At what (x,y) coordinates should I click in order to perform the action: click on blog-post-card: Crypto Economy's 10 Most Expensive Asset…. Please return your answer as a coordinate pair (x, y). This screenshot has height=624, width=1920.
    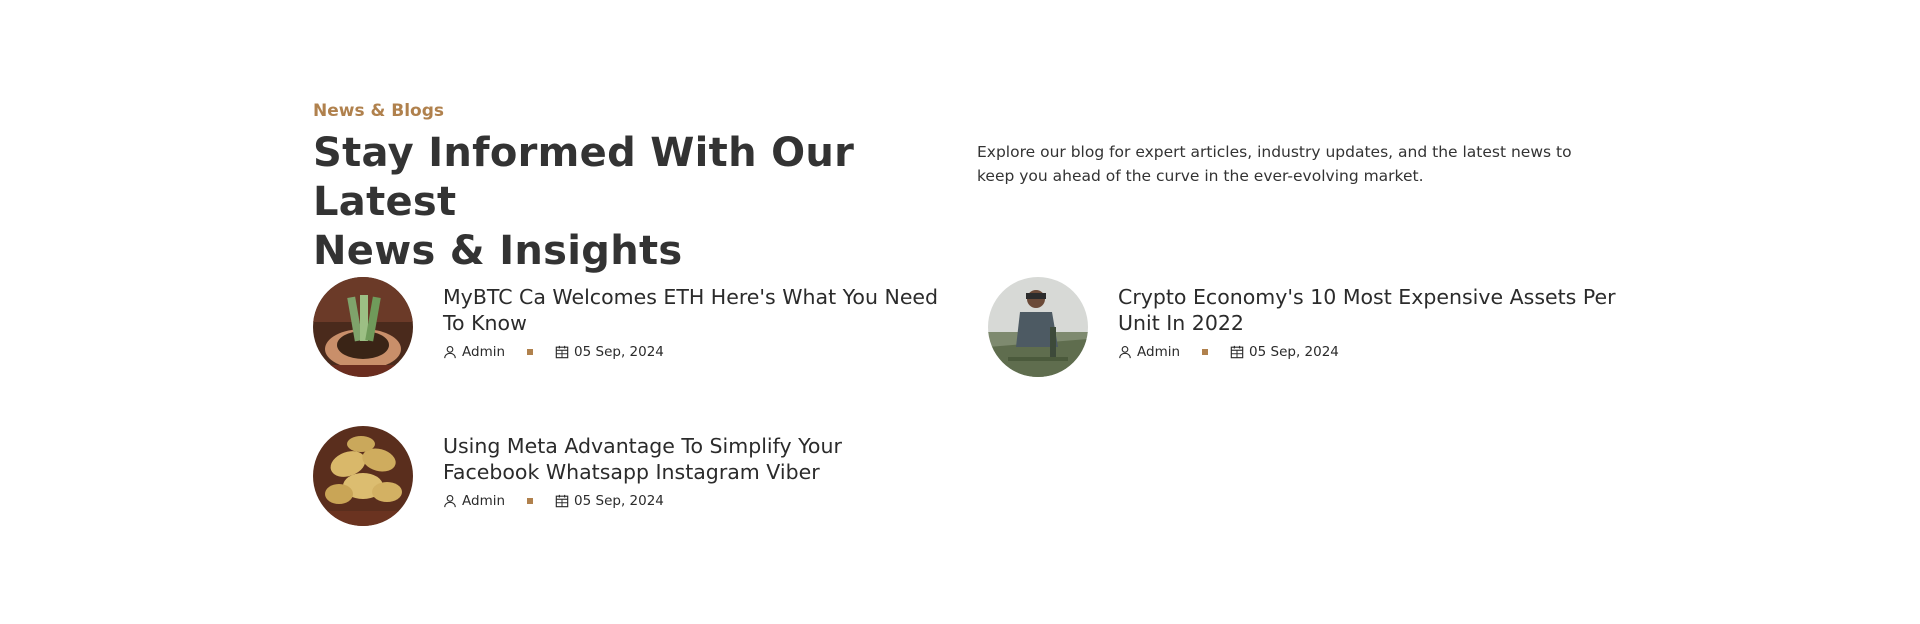
    Looking at the image, I should click on (1303, 327).